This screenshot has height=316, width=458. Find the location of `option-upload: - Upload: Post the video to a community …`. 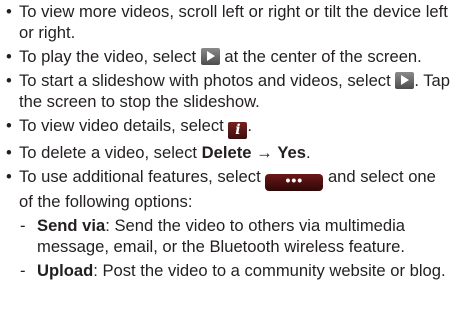

option-upload: - Upload: Post the video to a community … is located at coordinates (229, 270).